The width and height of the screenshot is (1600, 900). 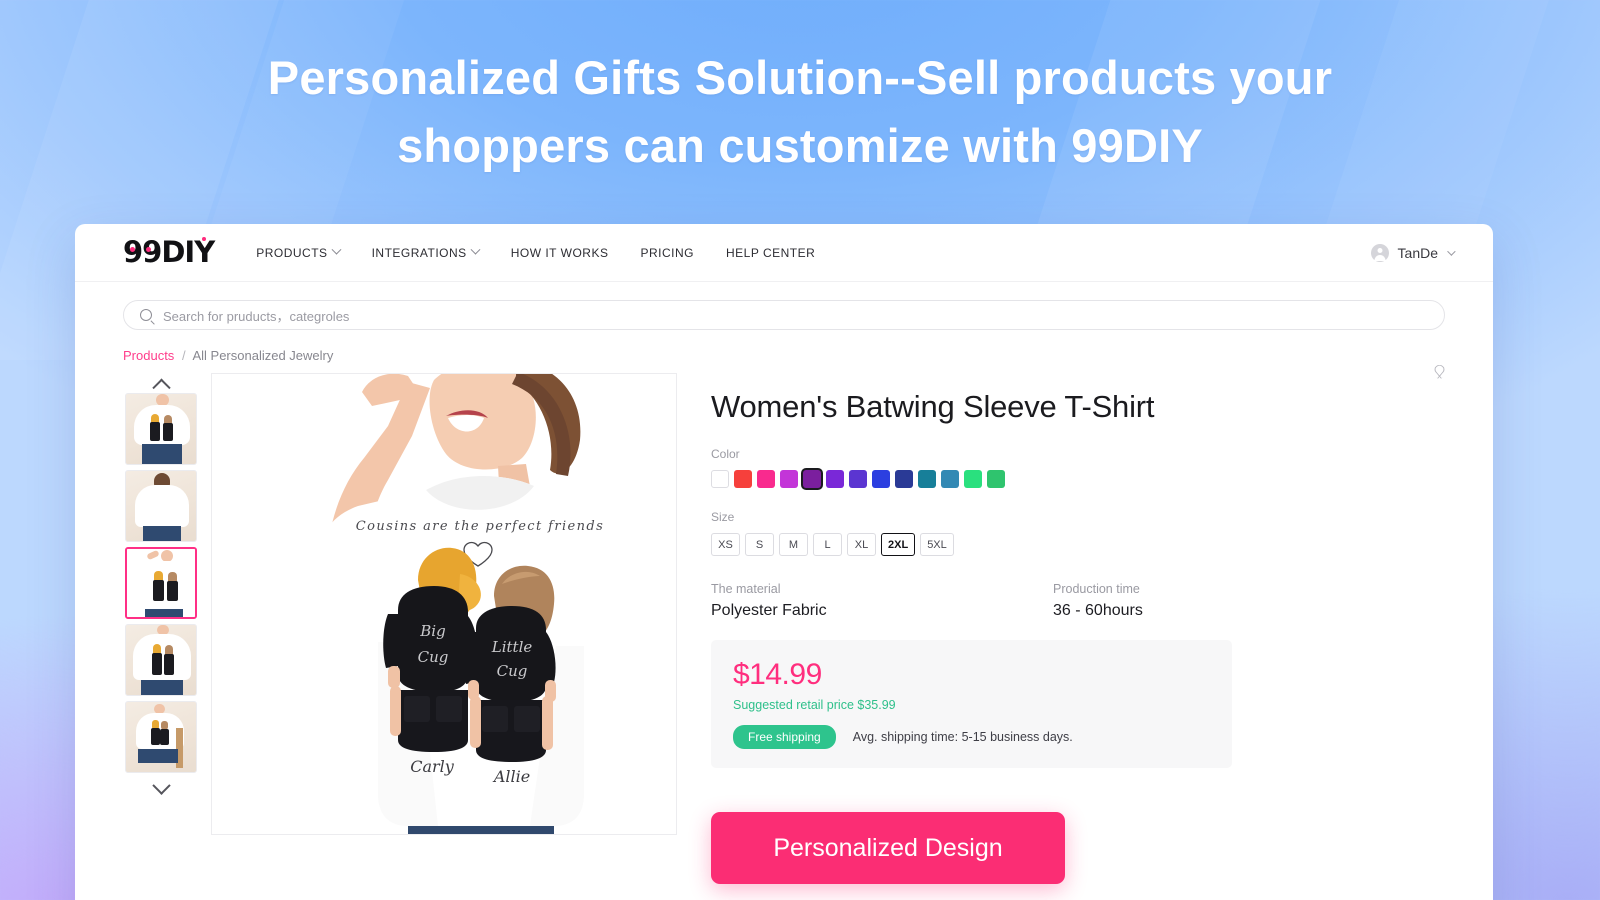 What do you see at coordinates (996, 479) in the screenshot?
I see `color-swatch-green` at bounding box center [996, 479].